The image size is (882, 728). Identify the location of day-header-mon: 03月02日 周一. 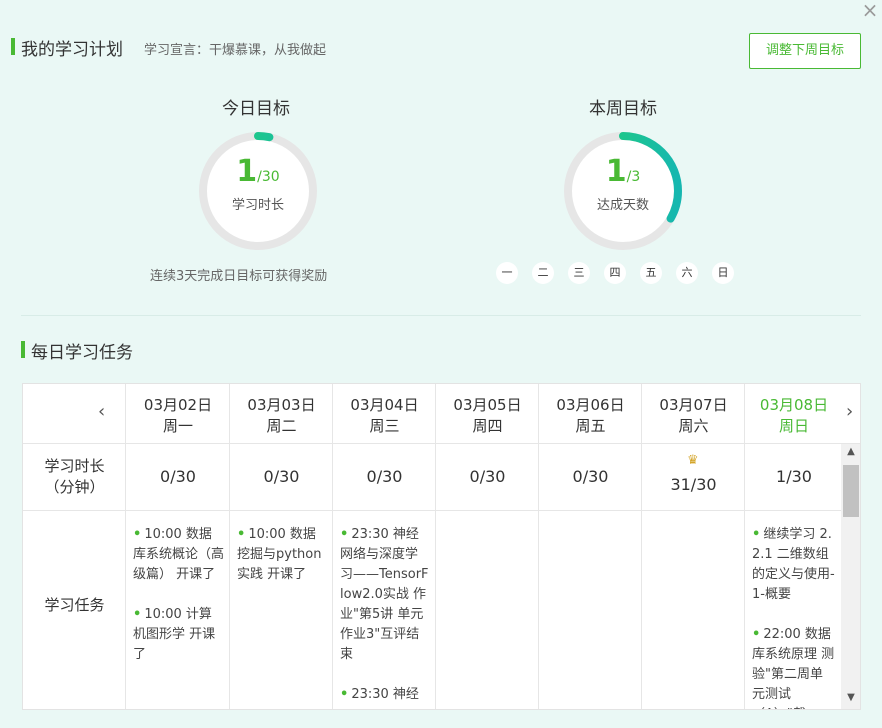
(178, 415).